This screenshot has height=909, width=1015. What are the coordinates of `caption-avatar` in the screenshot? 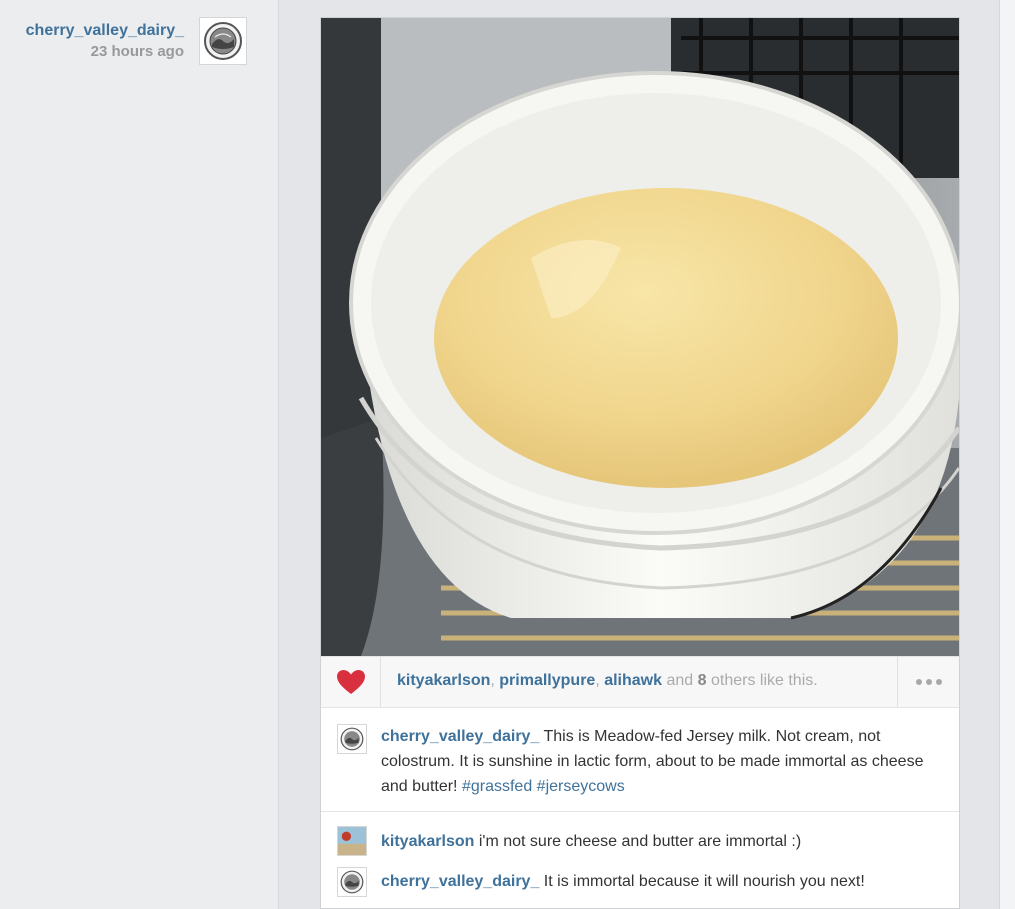 It's located at (352, 739).